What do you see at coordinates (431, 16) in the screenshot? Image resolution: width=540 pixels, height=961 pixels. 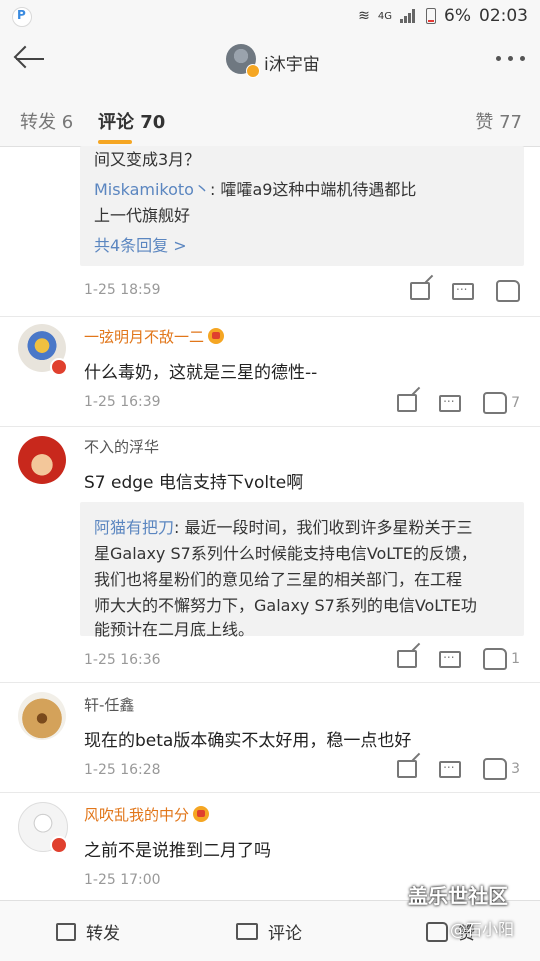 I see `battery-icon` at bounding box center [431, 16].